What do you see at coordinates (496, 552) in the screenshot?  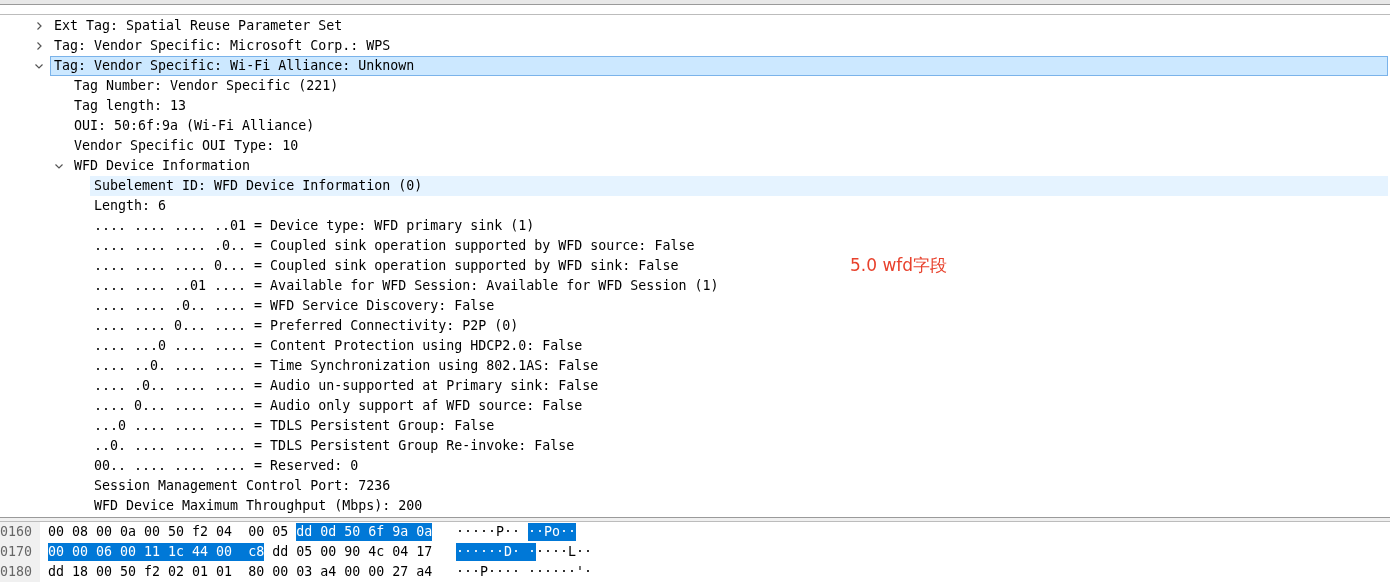 I see `ascii-text: ······D· ·` at bounding box center [496, 552].